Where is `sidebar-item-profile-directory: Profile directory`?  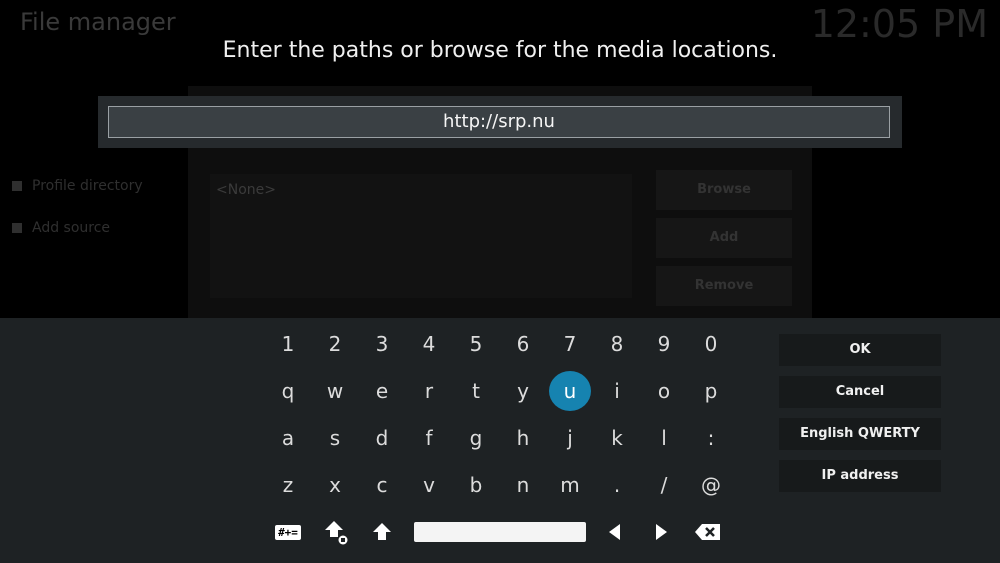
sidebar-item-profile-directory: Profile directory is located at coordinates (77, 186).